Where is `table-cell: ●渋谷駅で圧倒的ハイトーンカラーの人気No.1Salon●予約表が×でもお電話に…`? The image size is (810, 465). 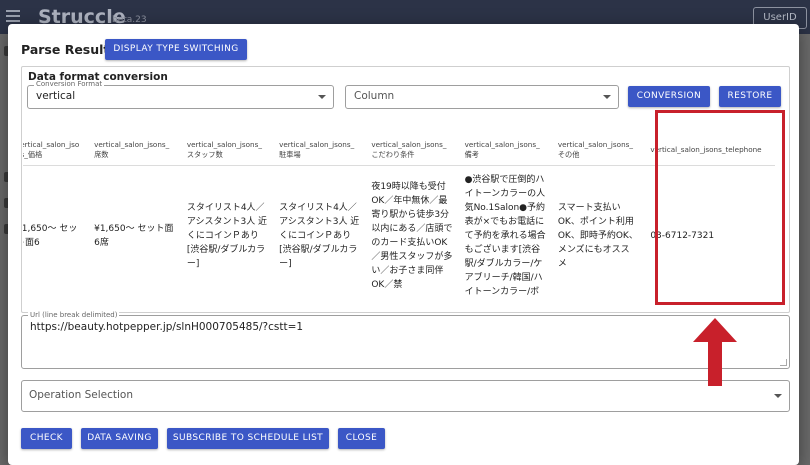
table-cell: ●渋谷駅で圧倒的ハイトーンカラーの人気No.1Salon●予約表が×でもお電話に… is located at coordinates (505, 236).